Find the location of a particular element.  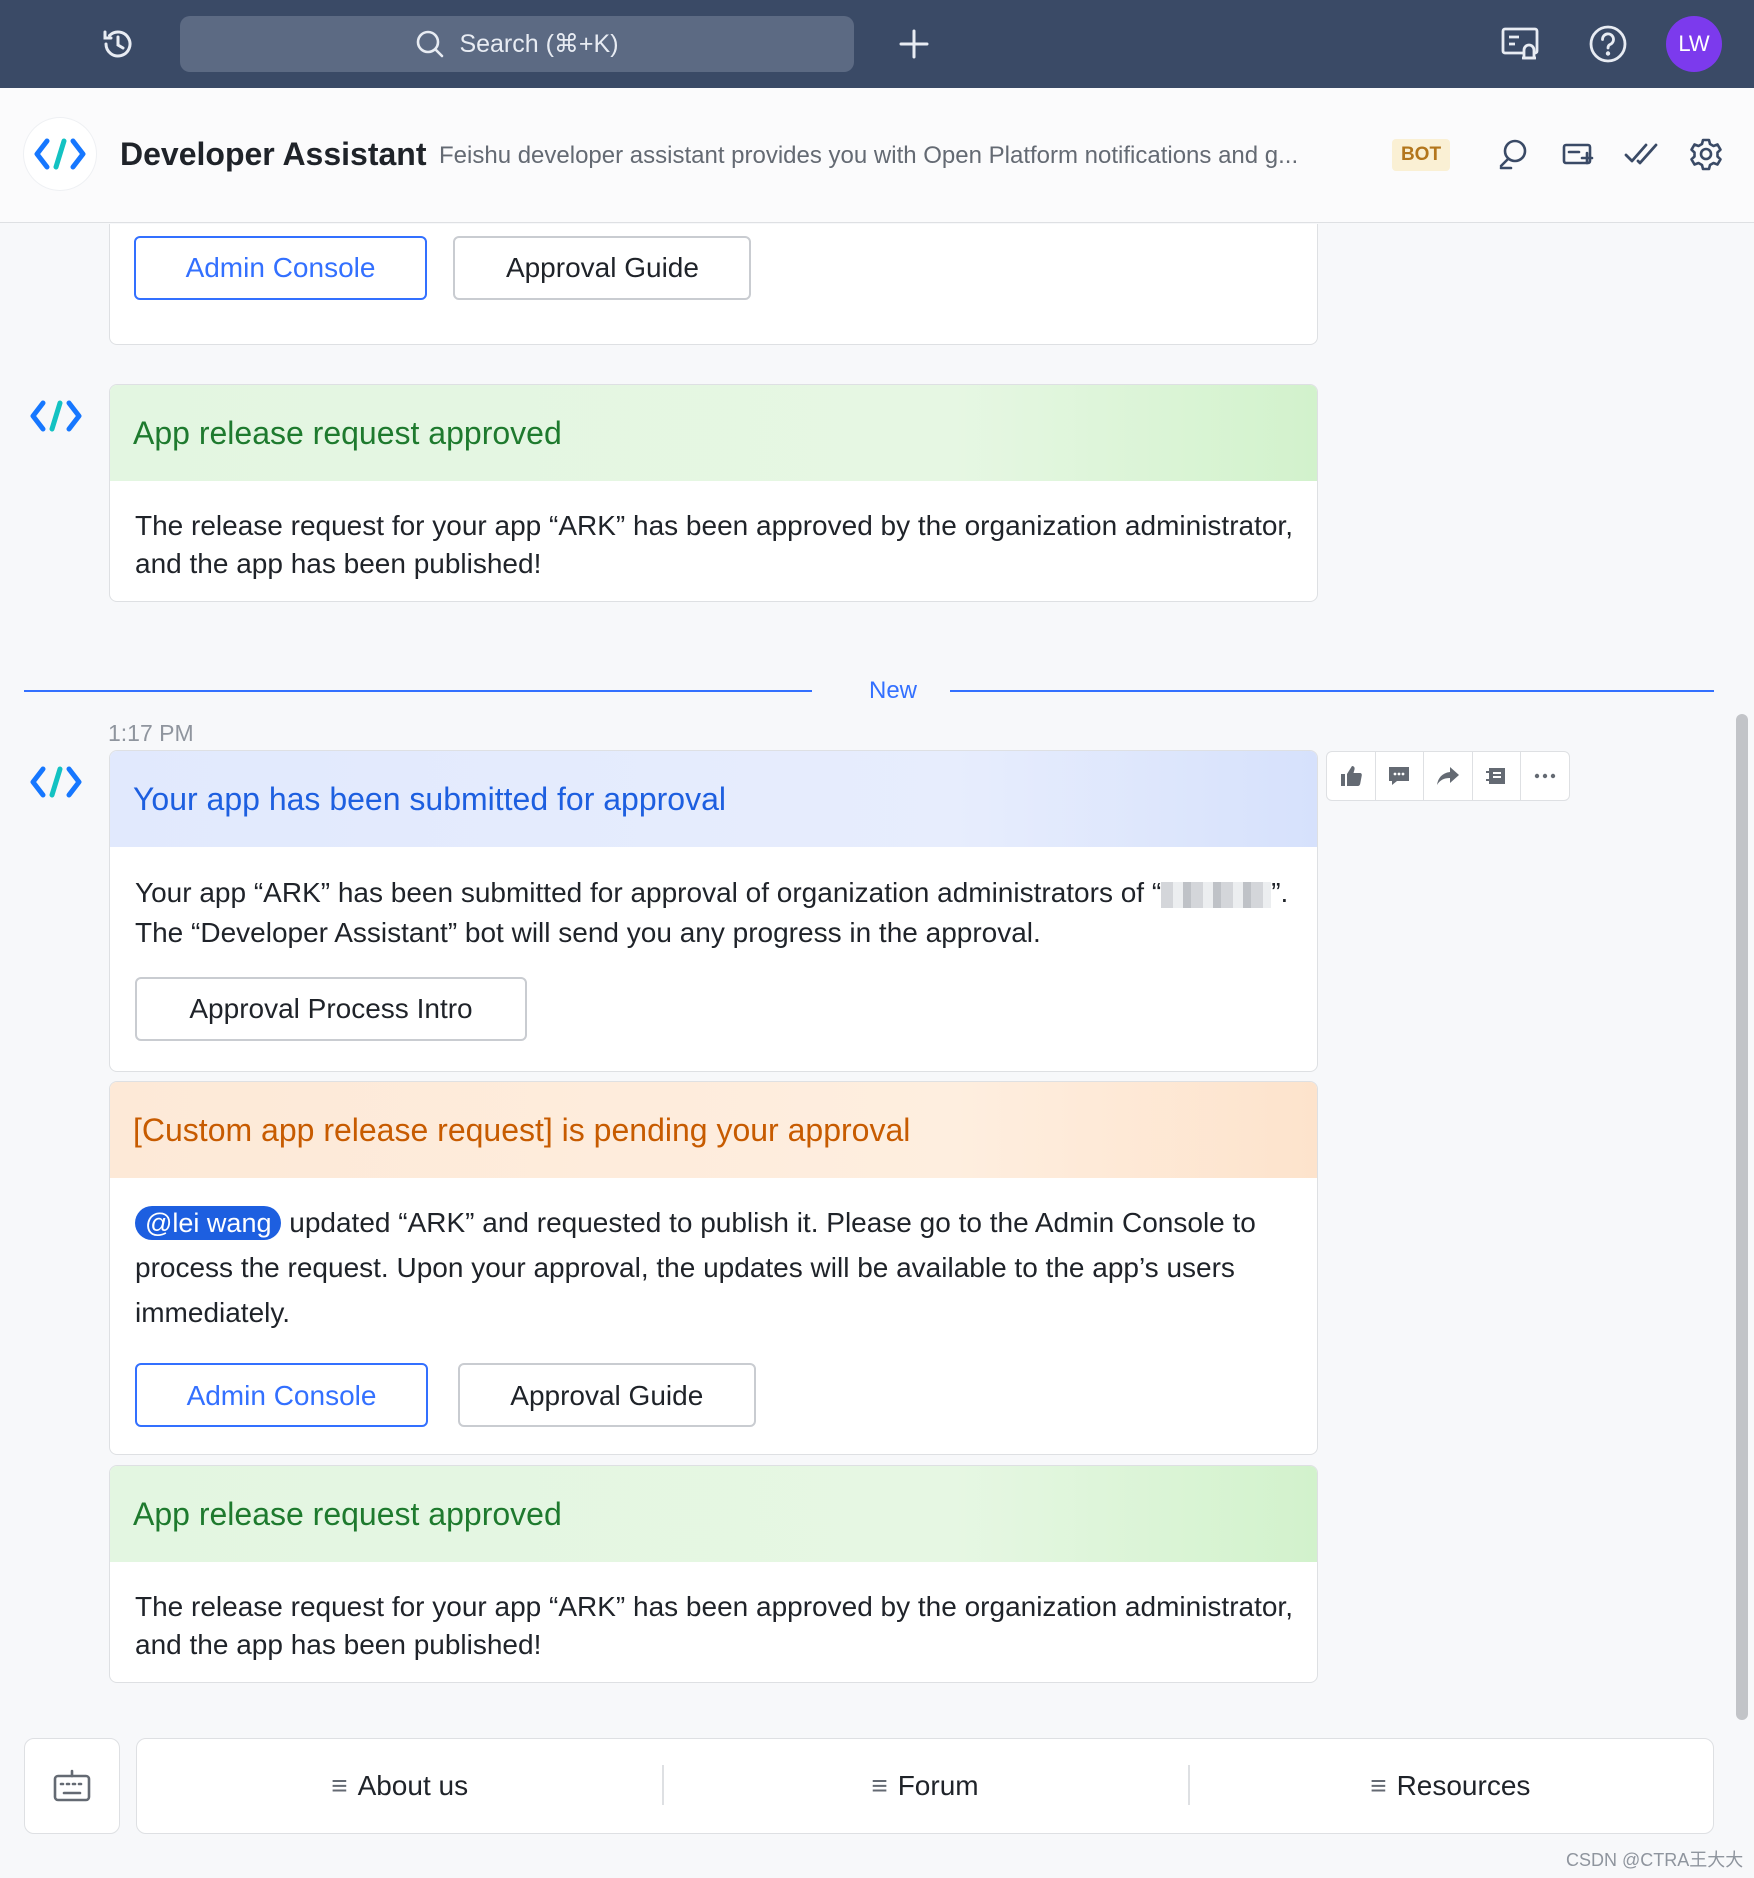

message-card-partial: Admin Console Approval Guide is located at coordinates (713, 284).